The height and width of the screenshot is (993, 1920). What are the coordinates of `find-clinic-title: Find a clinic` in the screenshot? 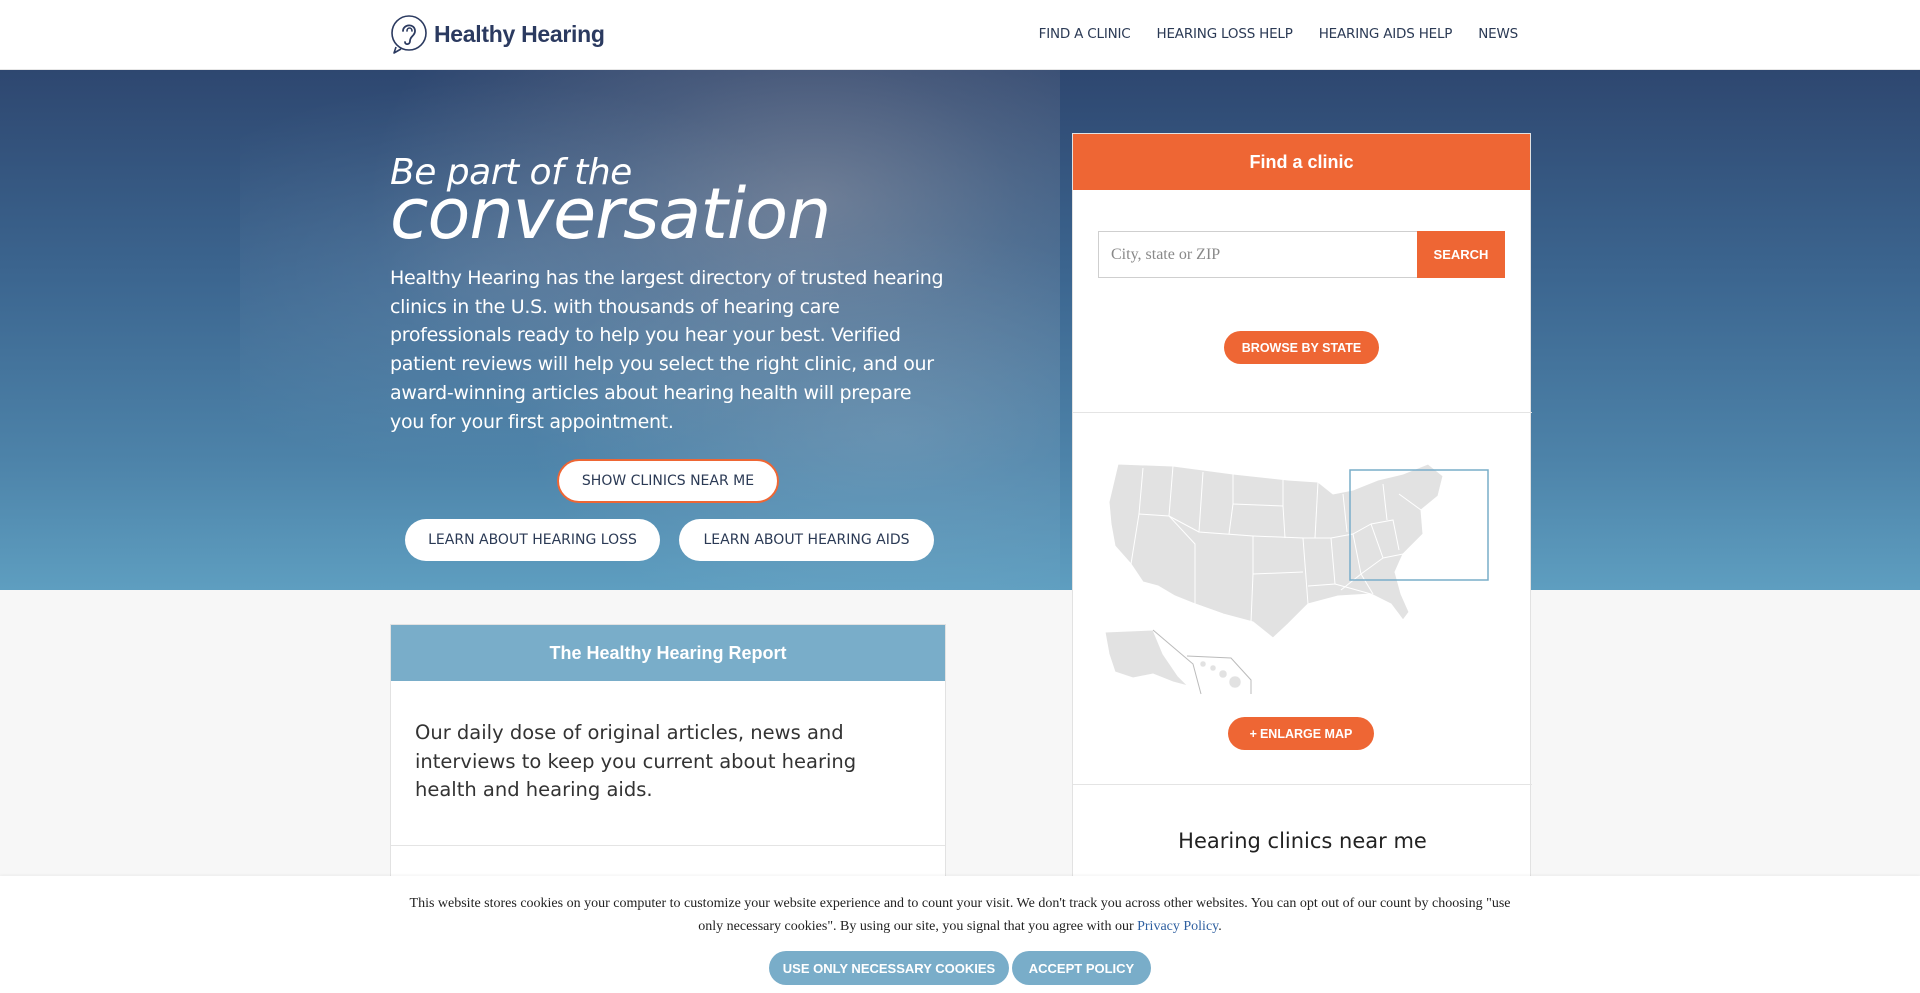 It's located at (1301, 162).